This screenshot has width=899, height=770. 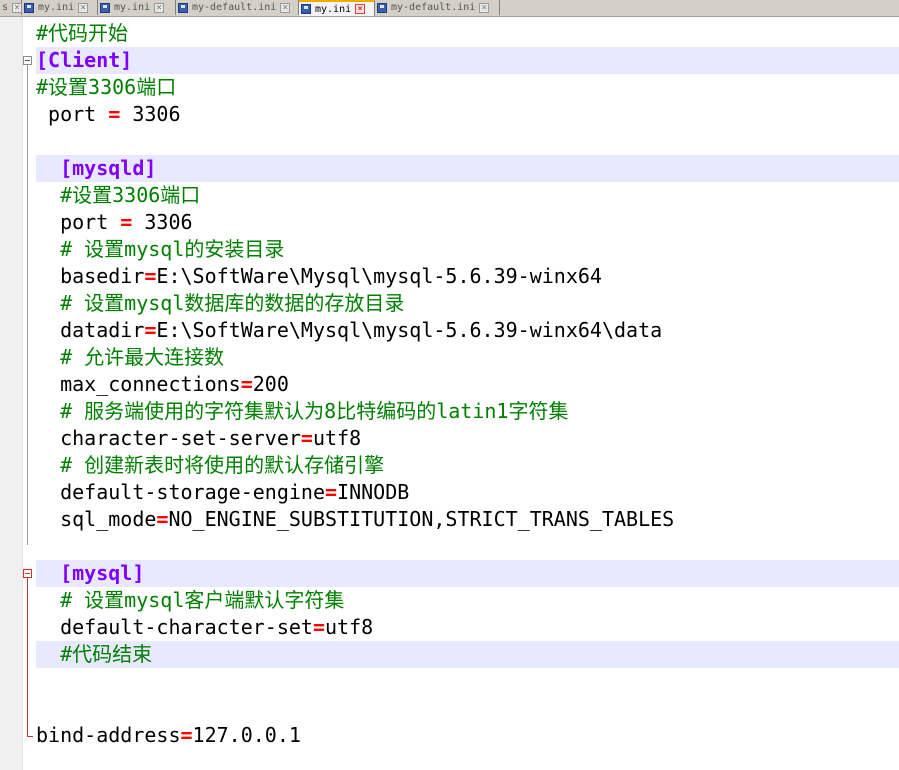 I want to click on code-line-27: bind-address=127.0.0.1, so click(x=168, y=735).